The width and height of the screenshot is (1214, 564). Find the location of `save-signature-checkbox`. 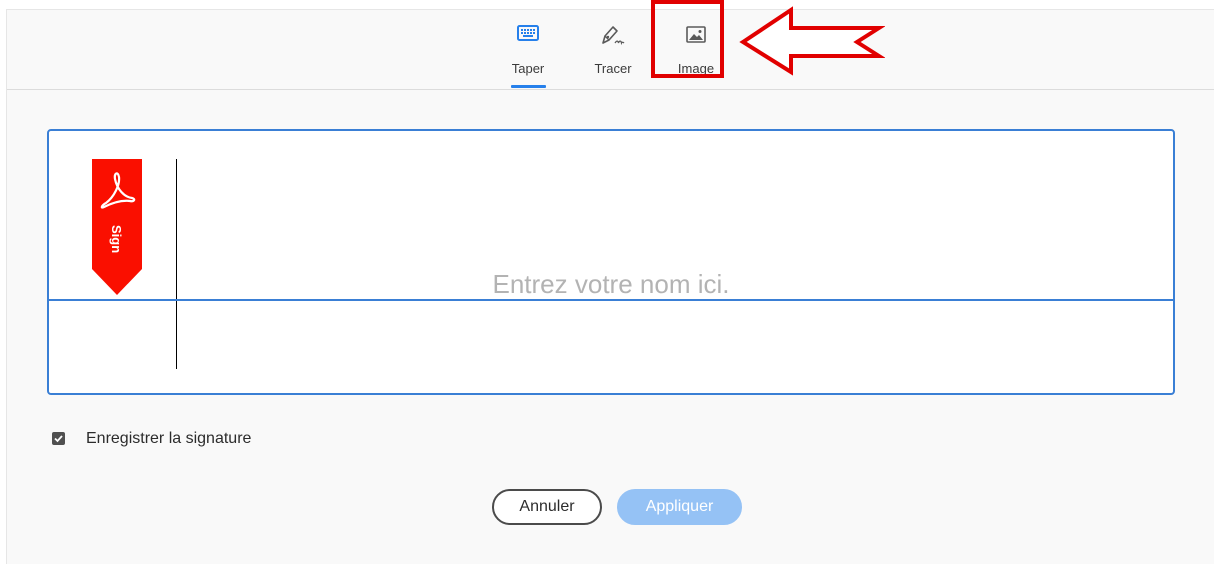

save-signature-checkbox is located at coordinates (58, 438).